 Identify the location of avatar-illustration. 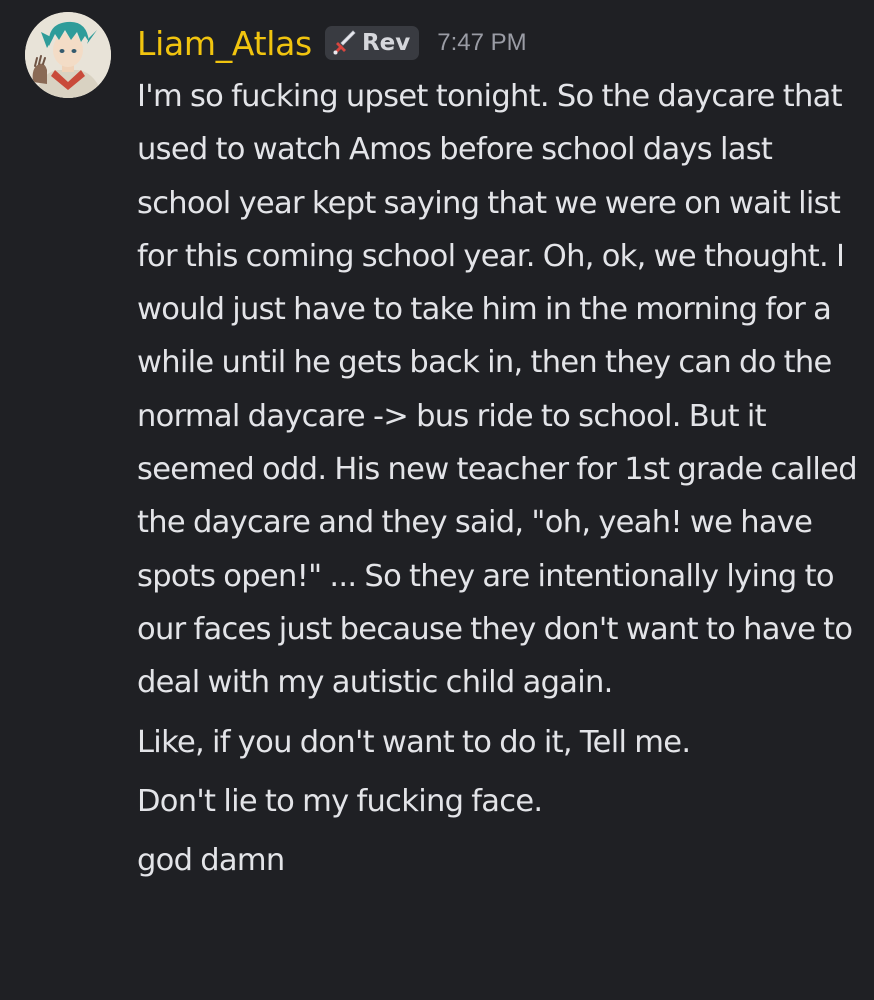
(68, 55).